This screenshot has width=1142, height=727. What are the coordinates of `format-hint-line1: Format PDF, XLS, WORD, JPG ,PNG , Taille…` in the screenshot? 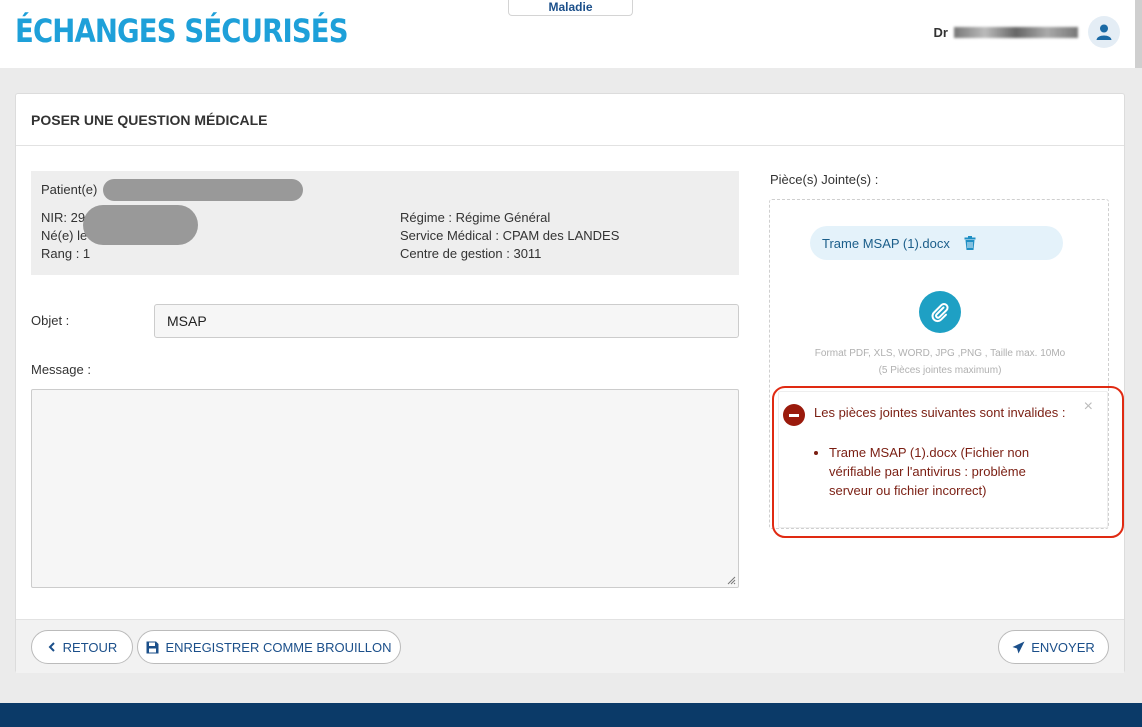 It's located at (940, 353).